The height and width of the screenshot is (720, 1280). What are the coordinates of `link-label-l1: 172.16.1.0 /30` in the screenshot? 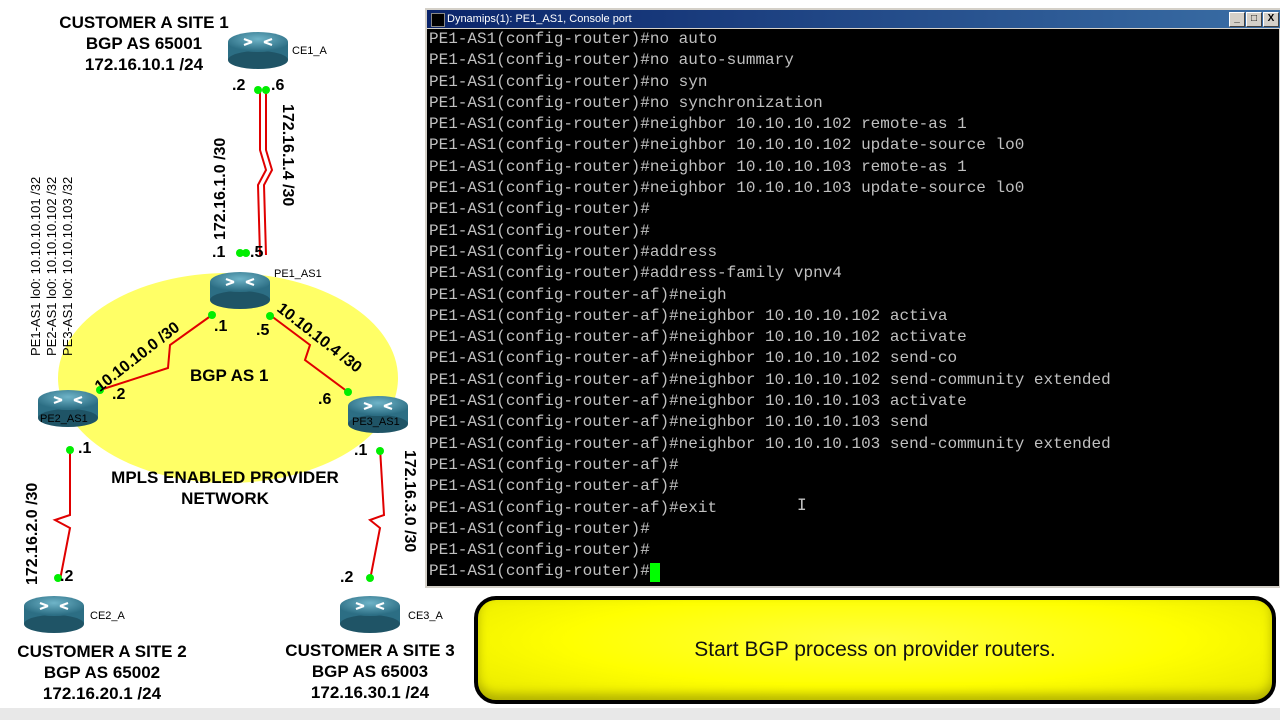 It's located at (220, 188).